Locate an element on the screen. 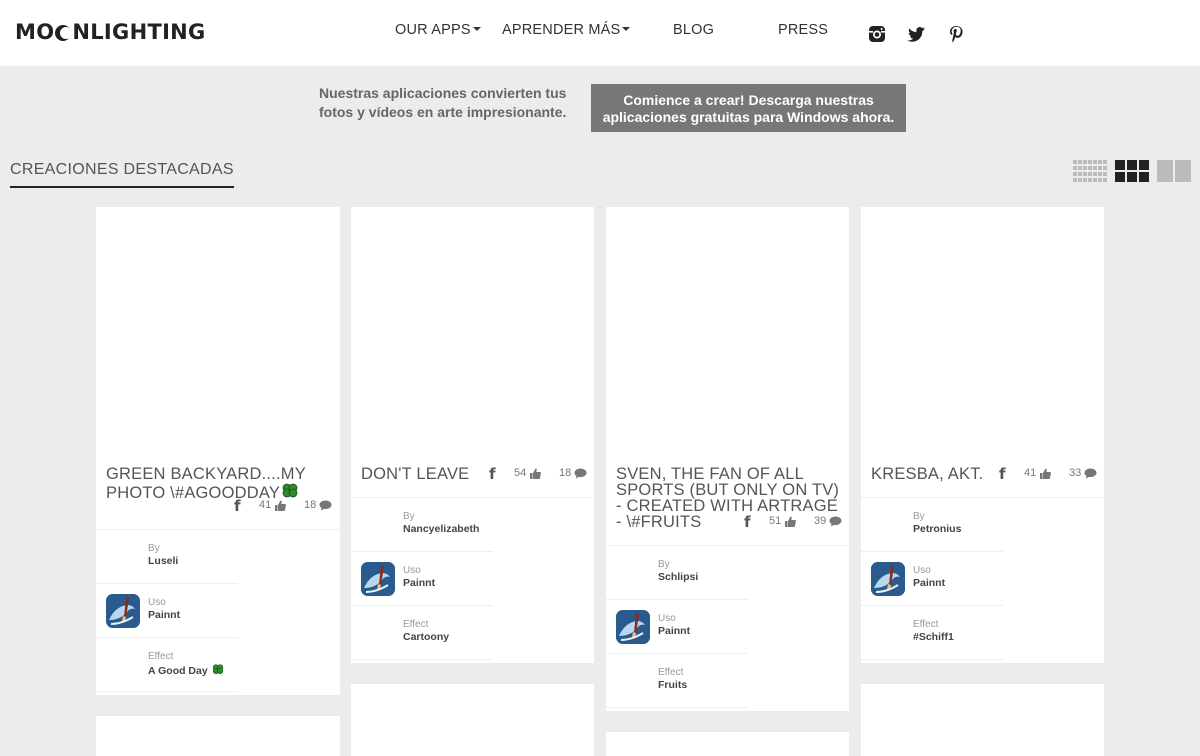  meta-effect: Effect #Schiff1 is located at coordinates (932, 633).